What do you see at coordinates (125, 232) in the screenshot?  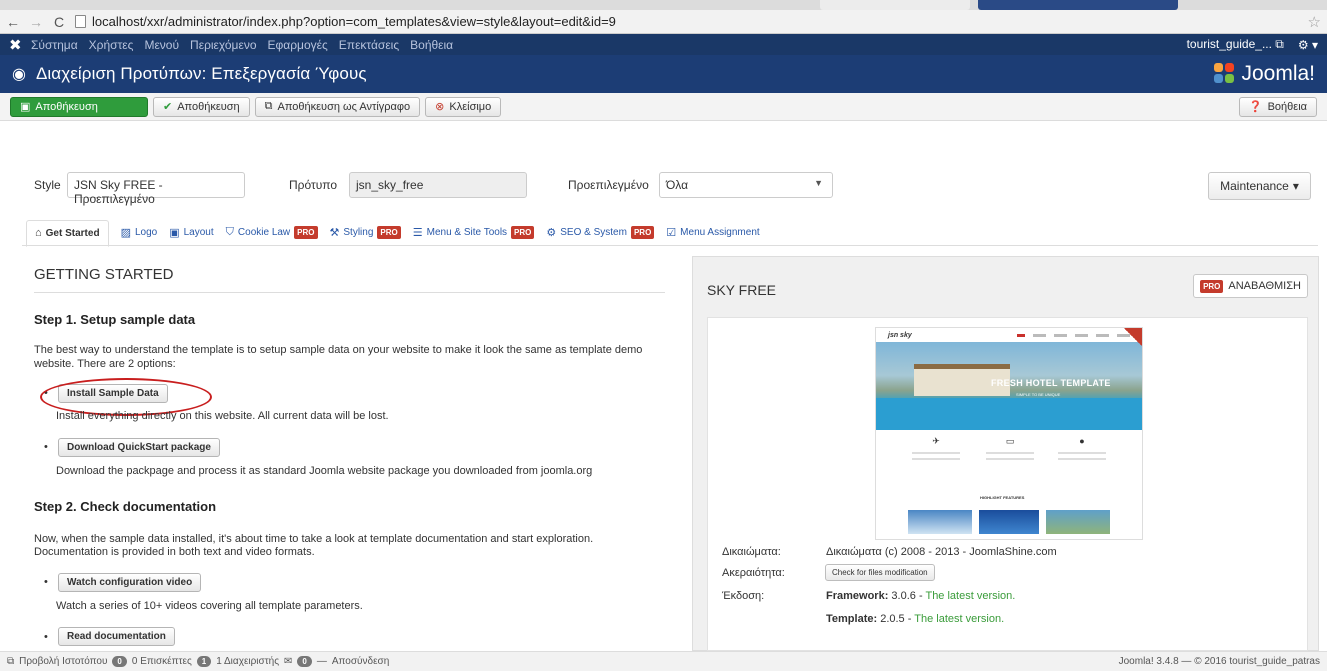 I see `image-icon: ▨` at bounding box center [125, 232].